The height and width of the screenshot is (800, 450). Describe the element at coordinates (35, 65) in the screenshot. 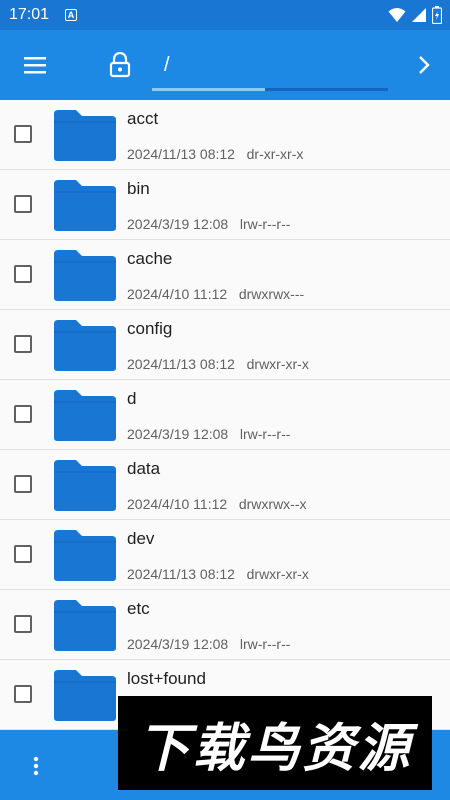

I see `menu-icon` at that location.